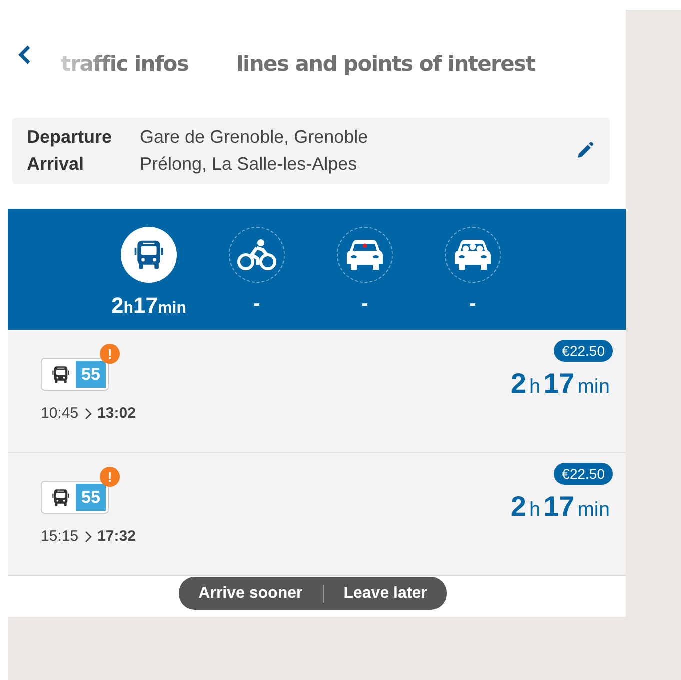 The height and width of the screenshot is (680, 681). Describe the element at coordinates (149, 306) in the screenshot. I see `mode-duration: 2h17min` at that location.